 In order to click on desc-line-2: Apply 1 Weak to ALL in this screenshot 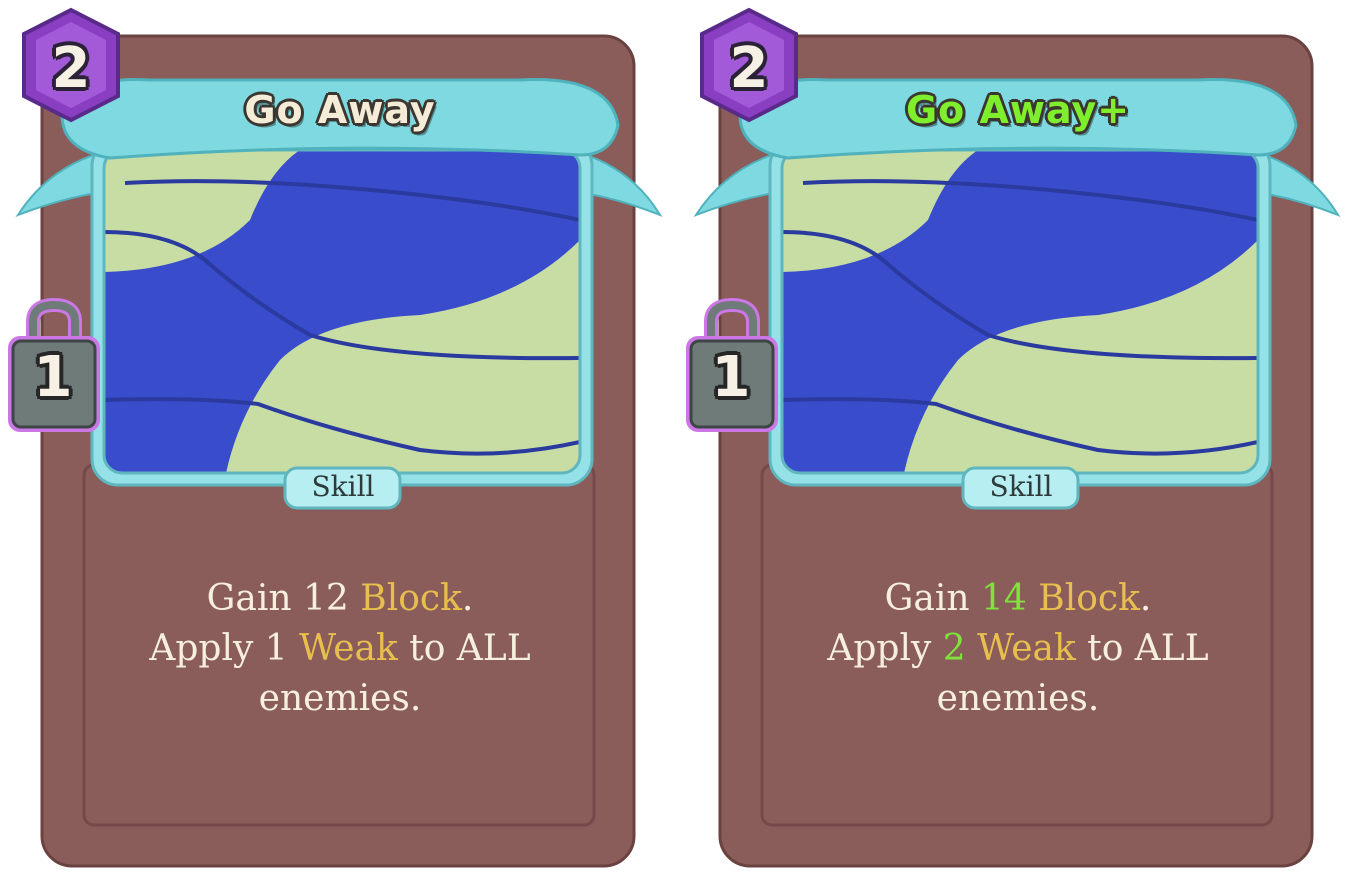, I will do `click(340, 648)`.